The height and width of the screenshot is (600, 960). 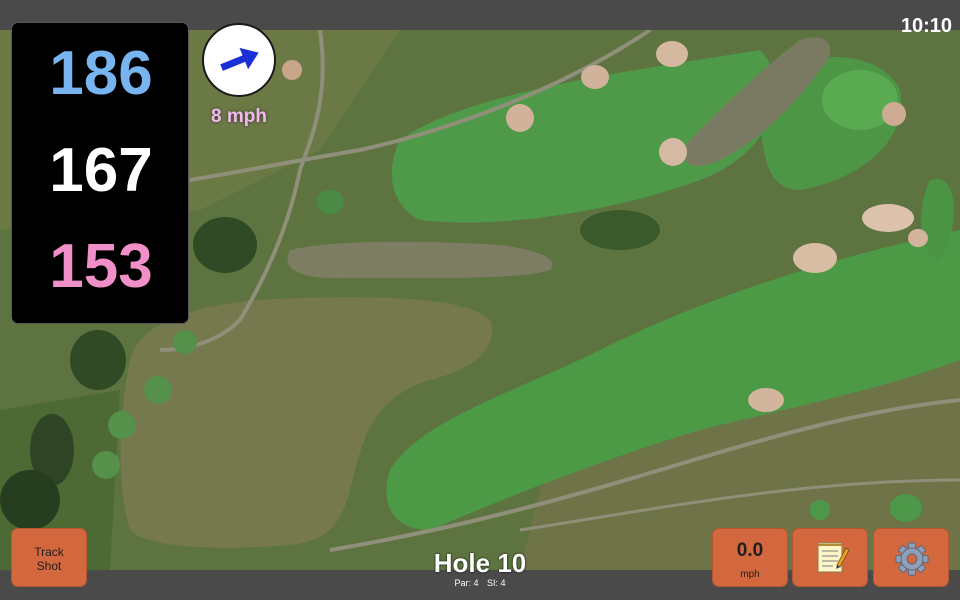 I want to click on speed-value: 0.0, so click(x=750, y=550).